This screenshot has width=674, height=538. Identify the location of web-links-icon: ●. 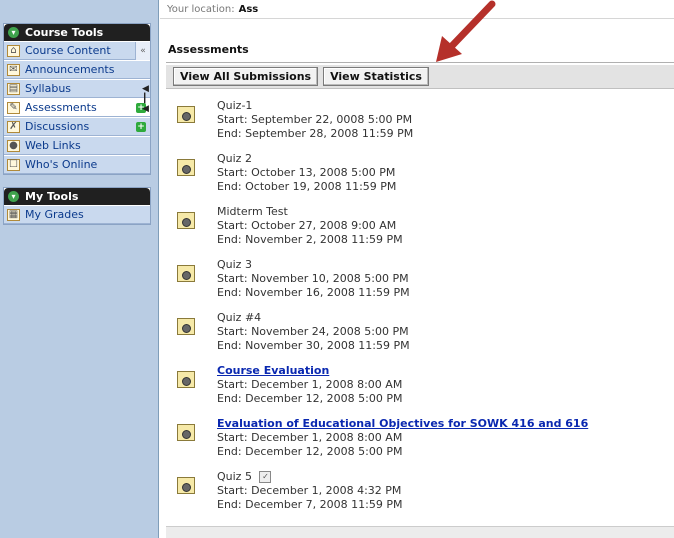
(13, 145).